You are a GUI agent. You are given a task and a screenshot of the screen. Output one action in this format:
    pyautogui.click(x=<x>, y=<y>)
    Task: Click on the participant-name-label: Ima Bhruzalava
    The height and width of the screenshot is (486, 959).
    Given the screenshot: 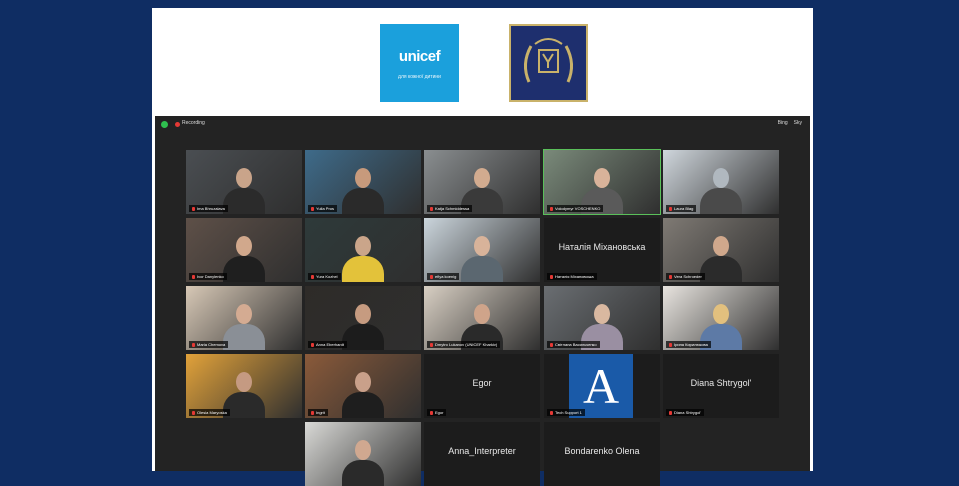 What is the action you would take?
    pyautogui.click(x=208, y=208)
    